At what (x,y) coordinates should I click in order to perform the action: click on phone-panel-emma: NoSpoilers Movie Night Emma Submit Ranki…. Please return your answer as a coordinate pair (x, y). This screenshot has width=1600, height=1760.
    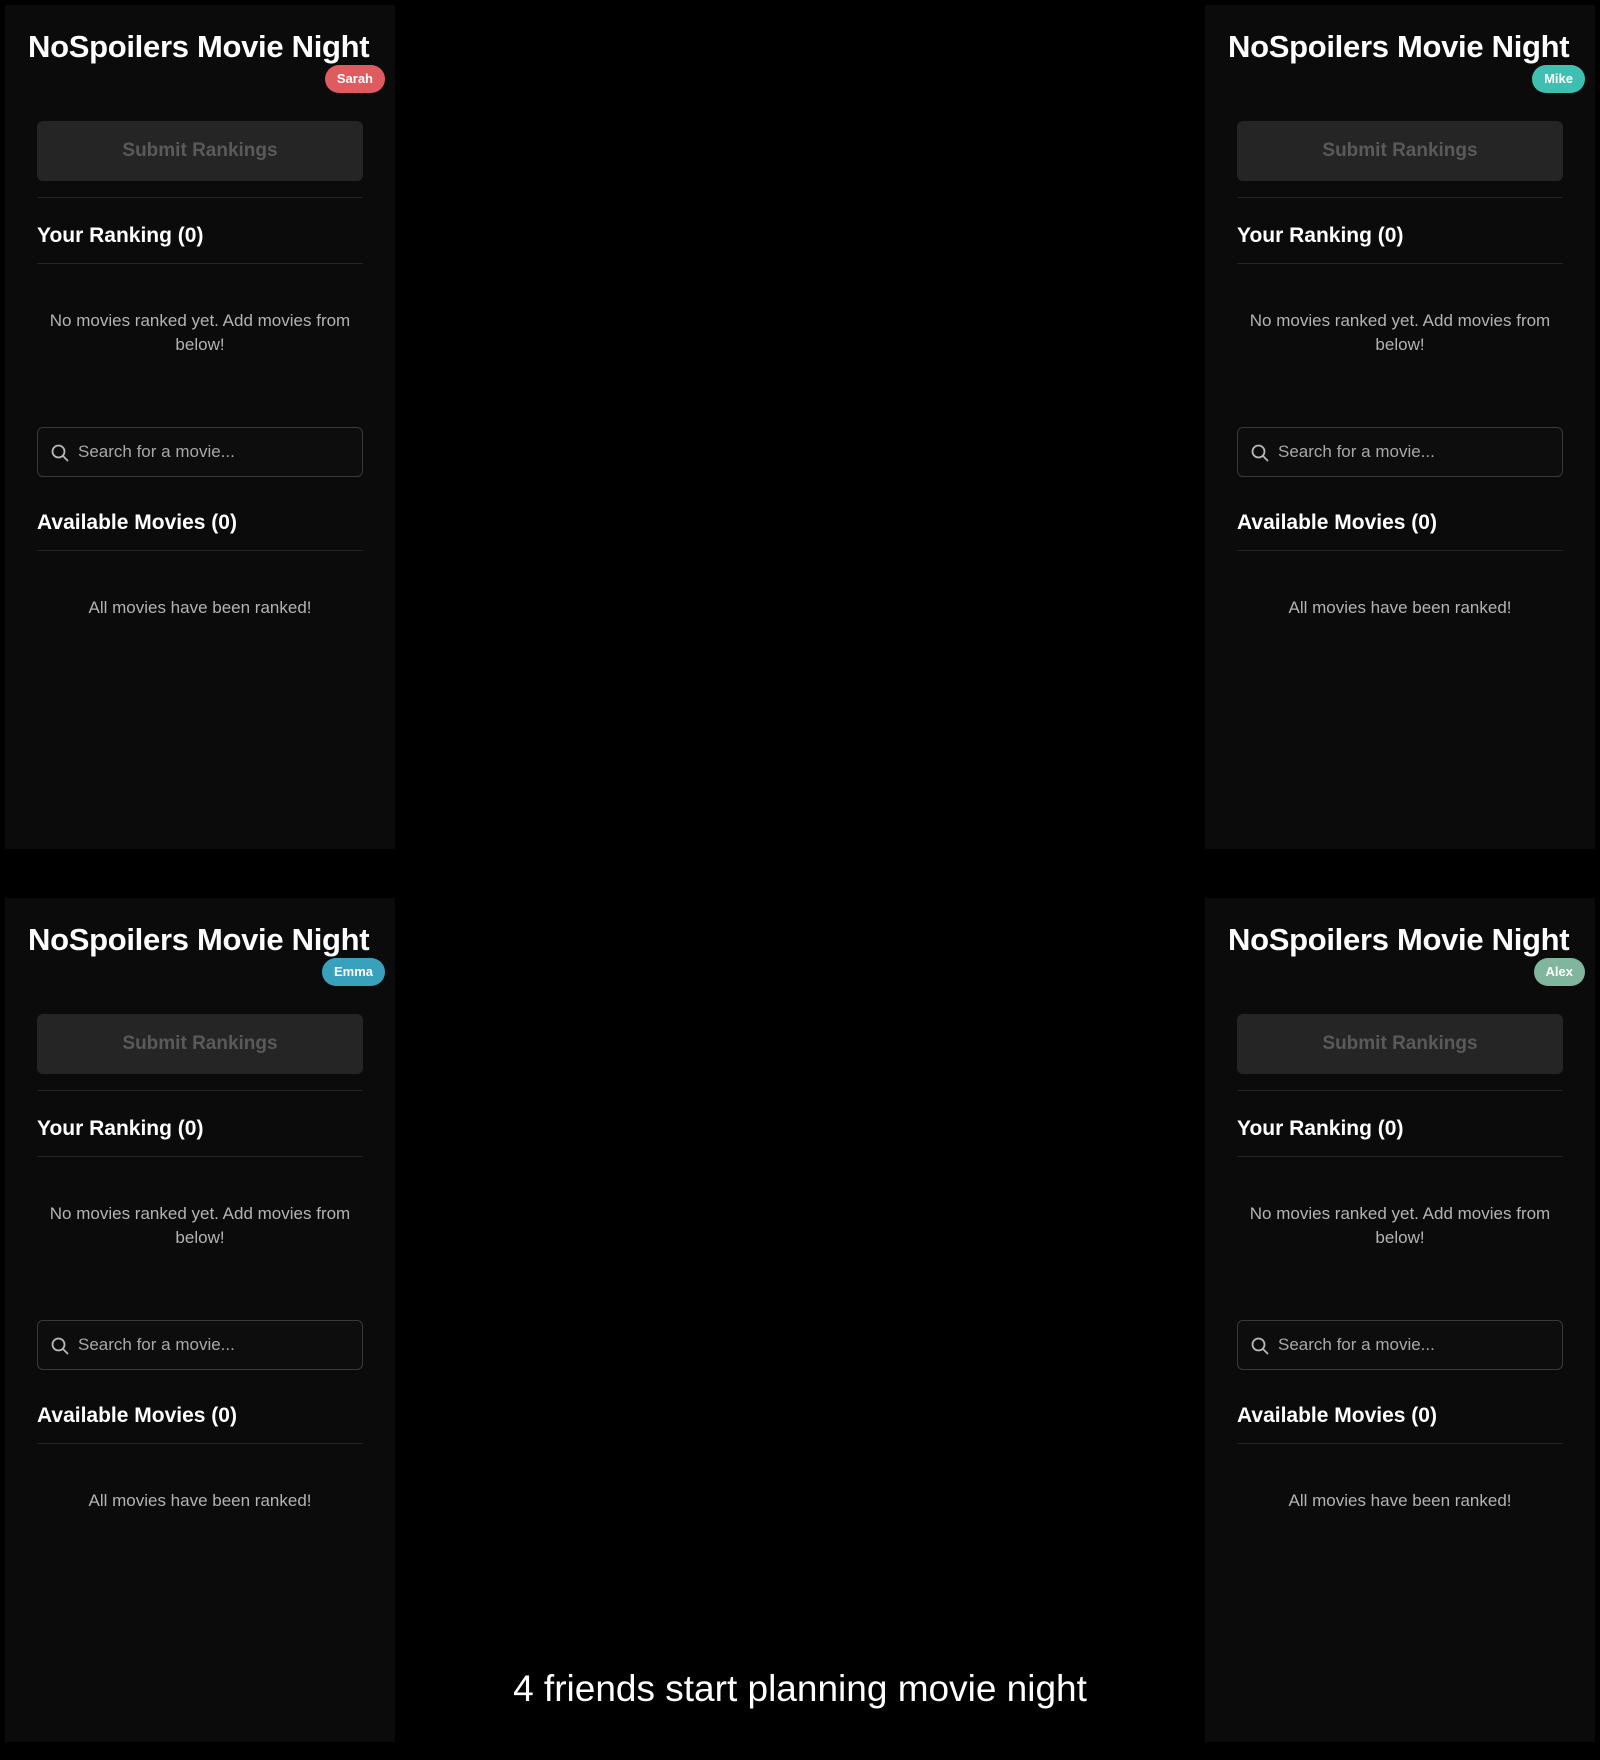
    Looking at the image, I should click on (200, 1320).